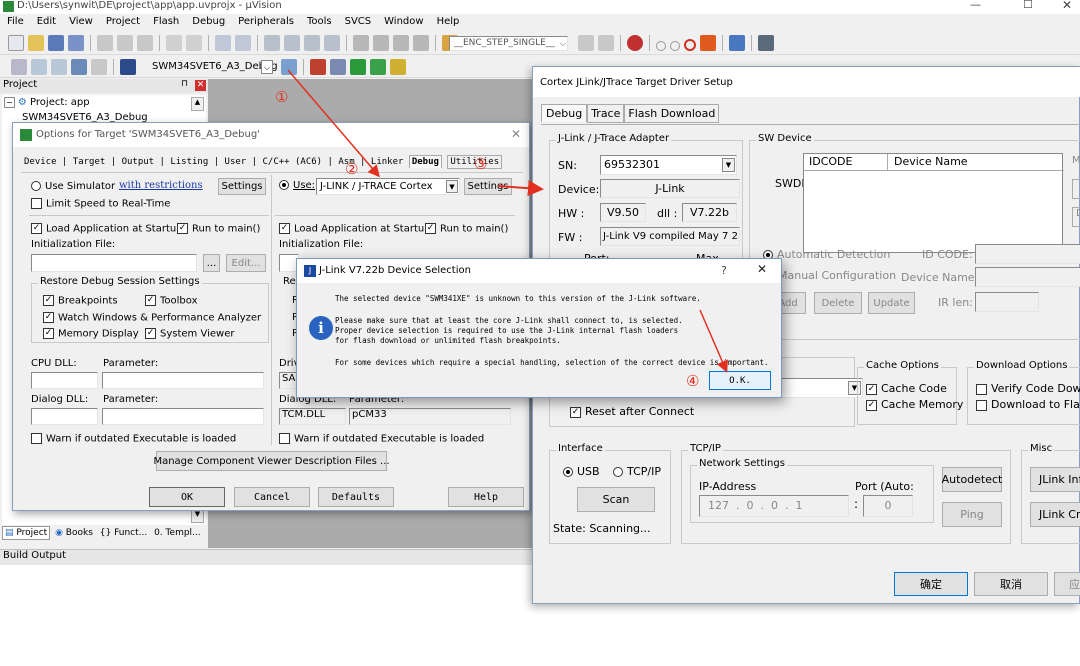 The width and height of the screenshot is (1080, 666). What do you see at coordinates (693, 381) in the screenshot?
I see `annotation-4: ④` at bounding box center [693, 381].